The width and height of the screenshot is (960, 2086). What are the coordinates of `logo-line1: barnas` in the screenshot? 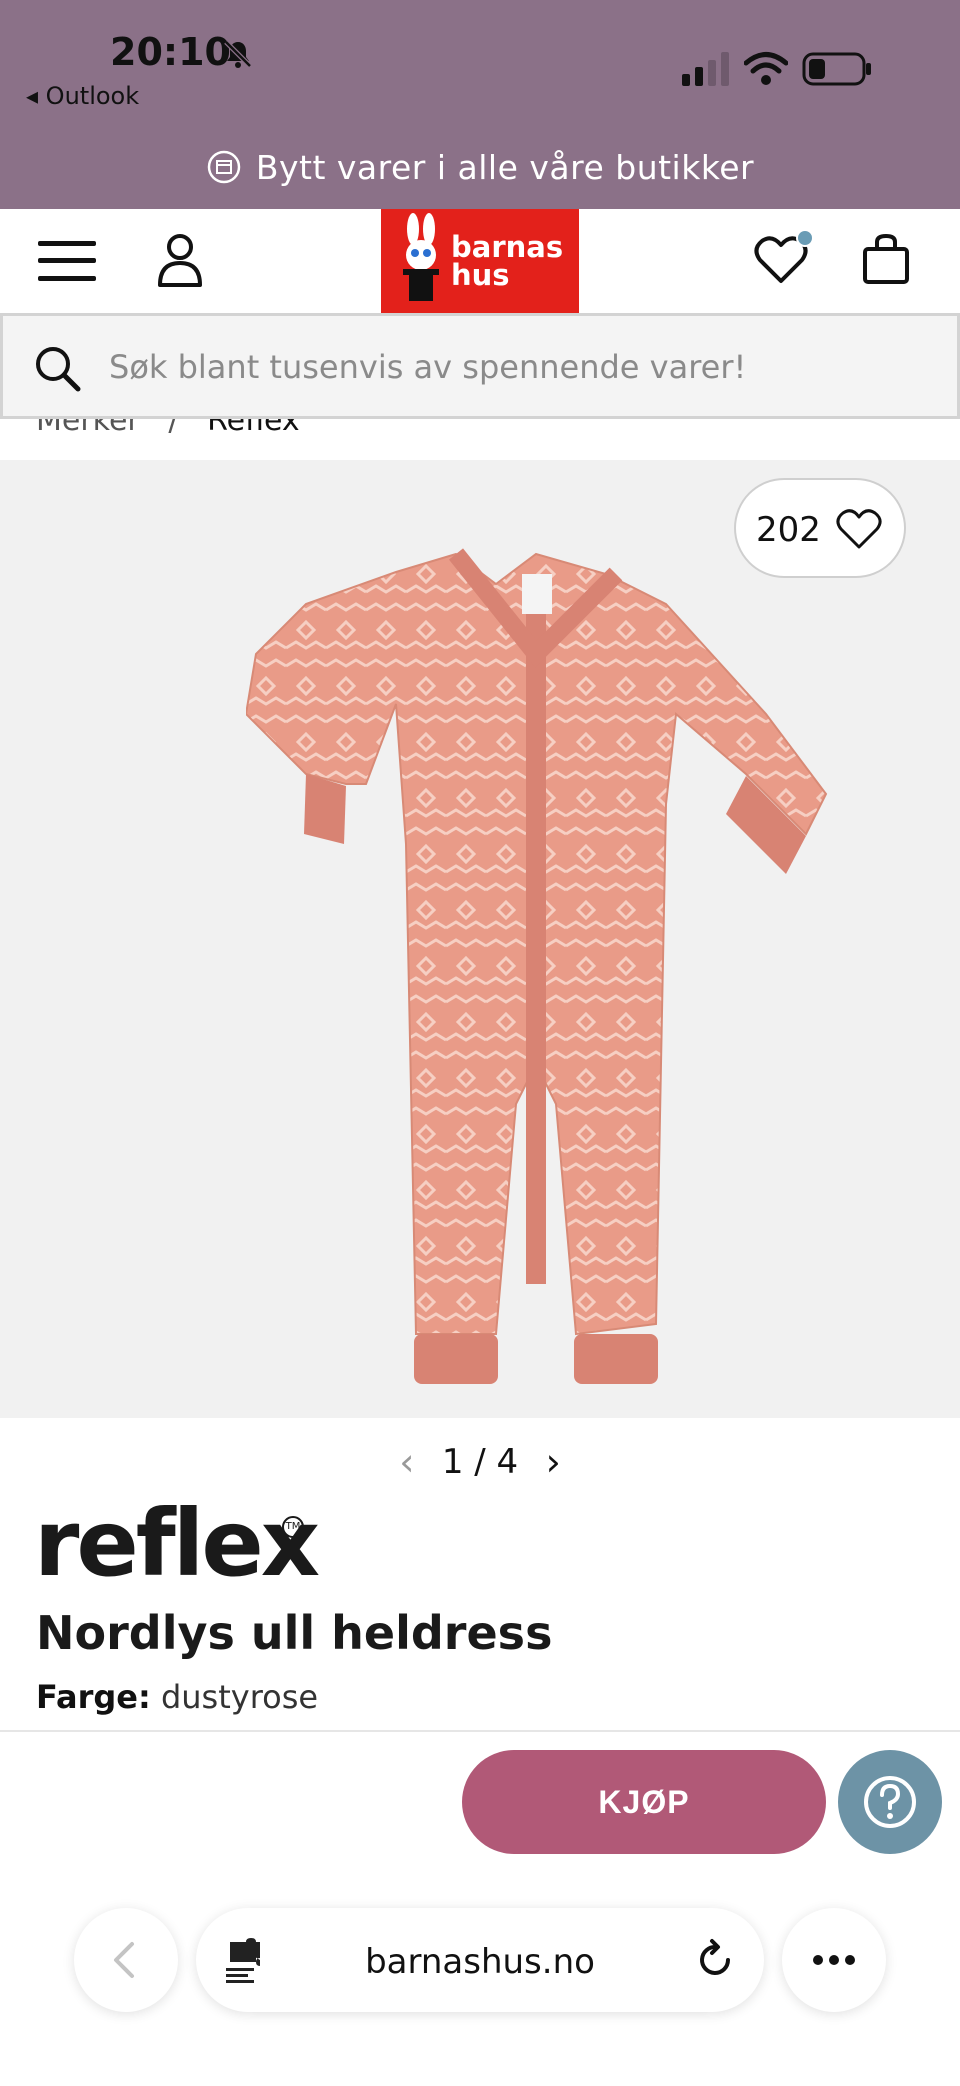 It's located at (507, 247).